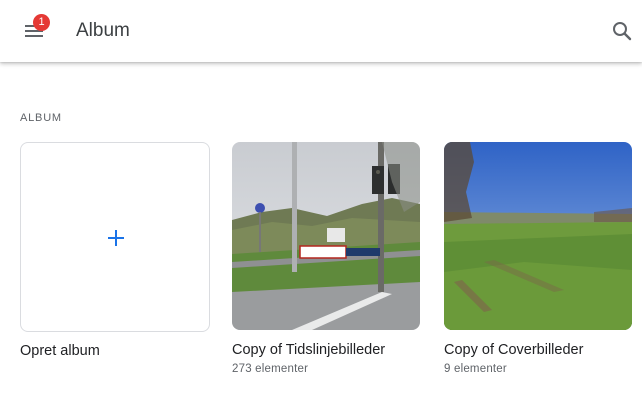 The width and height of the screenshot is (642, 405). Describe the element at coordinates (41, 118) in the screenshot. I see `section-heading-album: ALBUM` at that location.